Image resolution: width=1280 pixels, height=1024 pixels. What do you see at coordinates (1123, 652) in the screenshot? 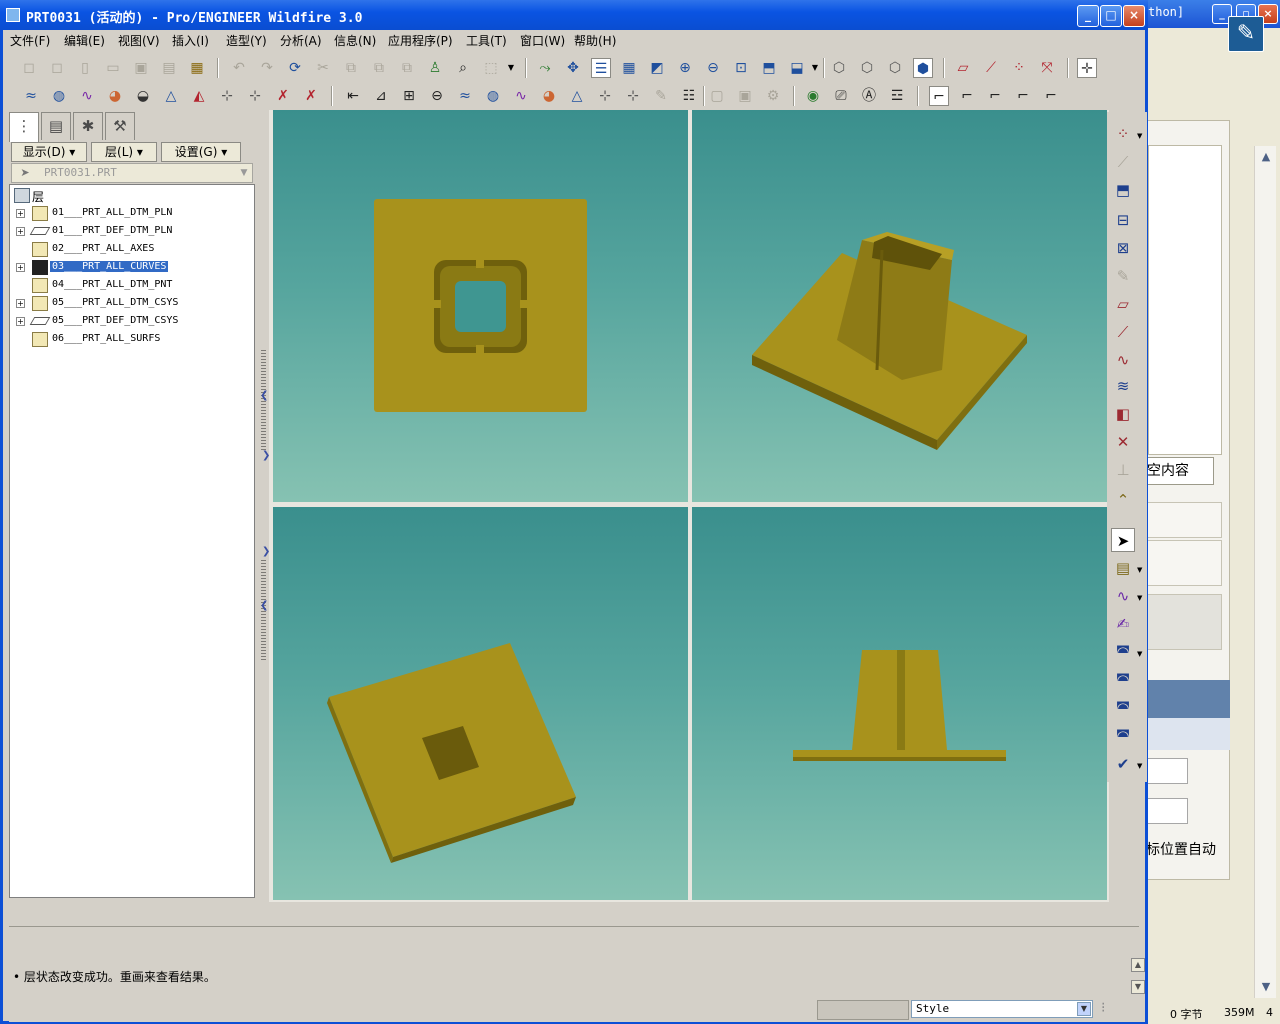
I see `surface-icon: ◚` at bounding box center [1123, 652].